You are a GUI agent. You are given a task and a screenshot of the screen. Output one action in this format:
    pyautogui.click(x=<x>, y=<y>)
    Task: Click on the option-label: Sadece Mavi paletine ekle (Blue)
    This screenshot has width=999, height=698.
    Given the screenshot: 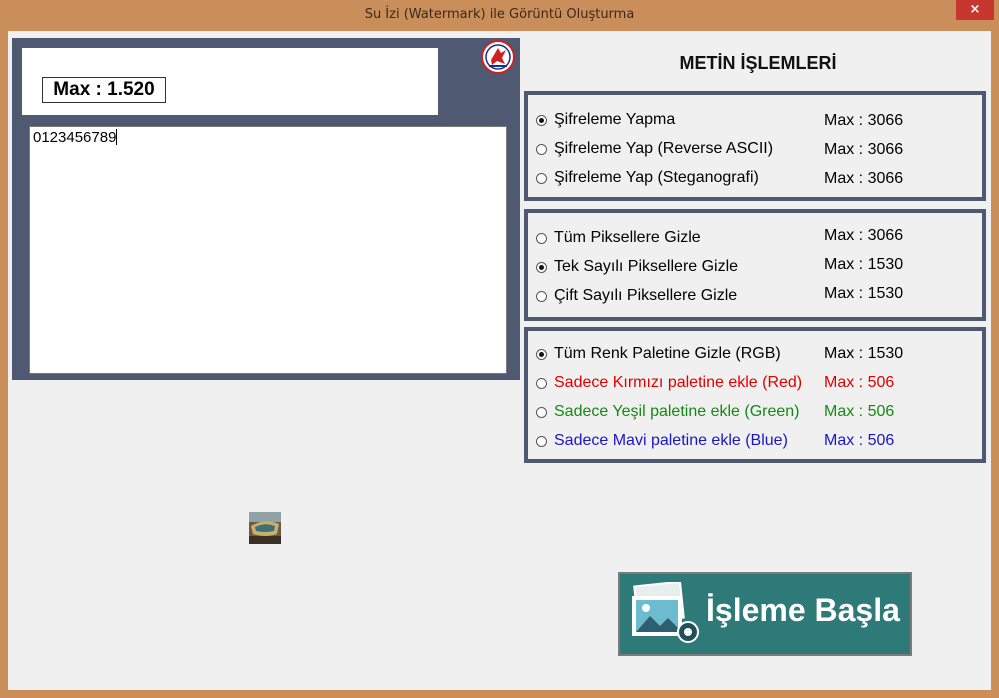 What is the action you would take?
    pyautogui.click(x=671, y=440)
    